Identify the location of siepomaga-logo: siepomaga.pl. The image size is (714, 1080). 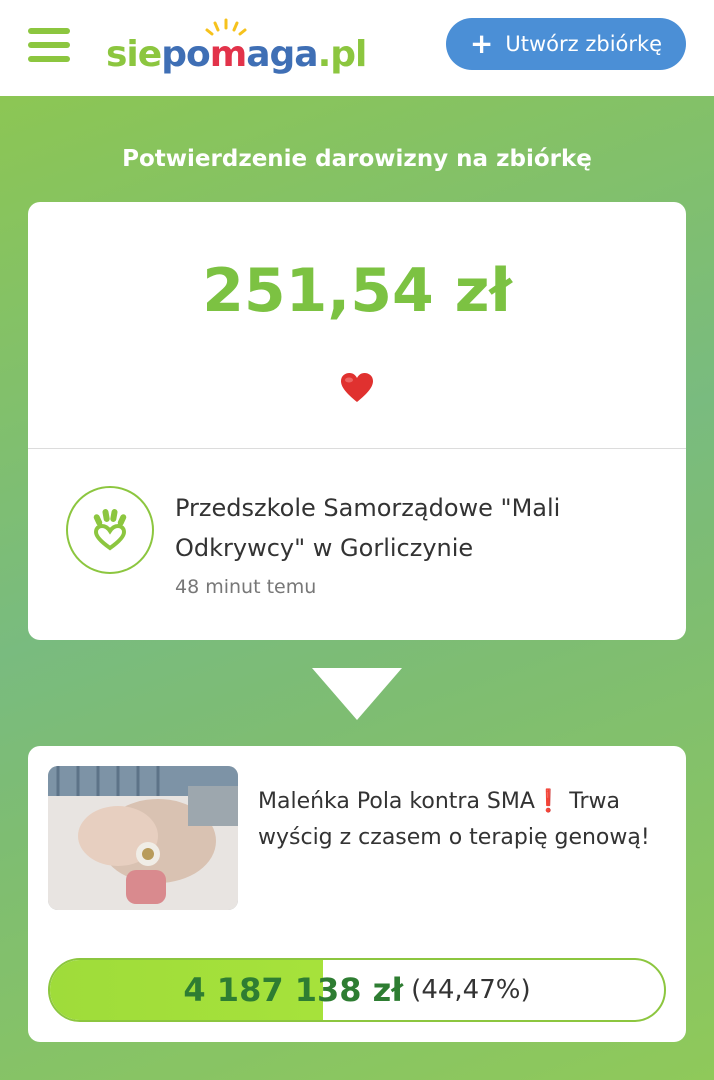
(241, 49).